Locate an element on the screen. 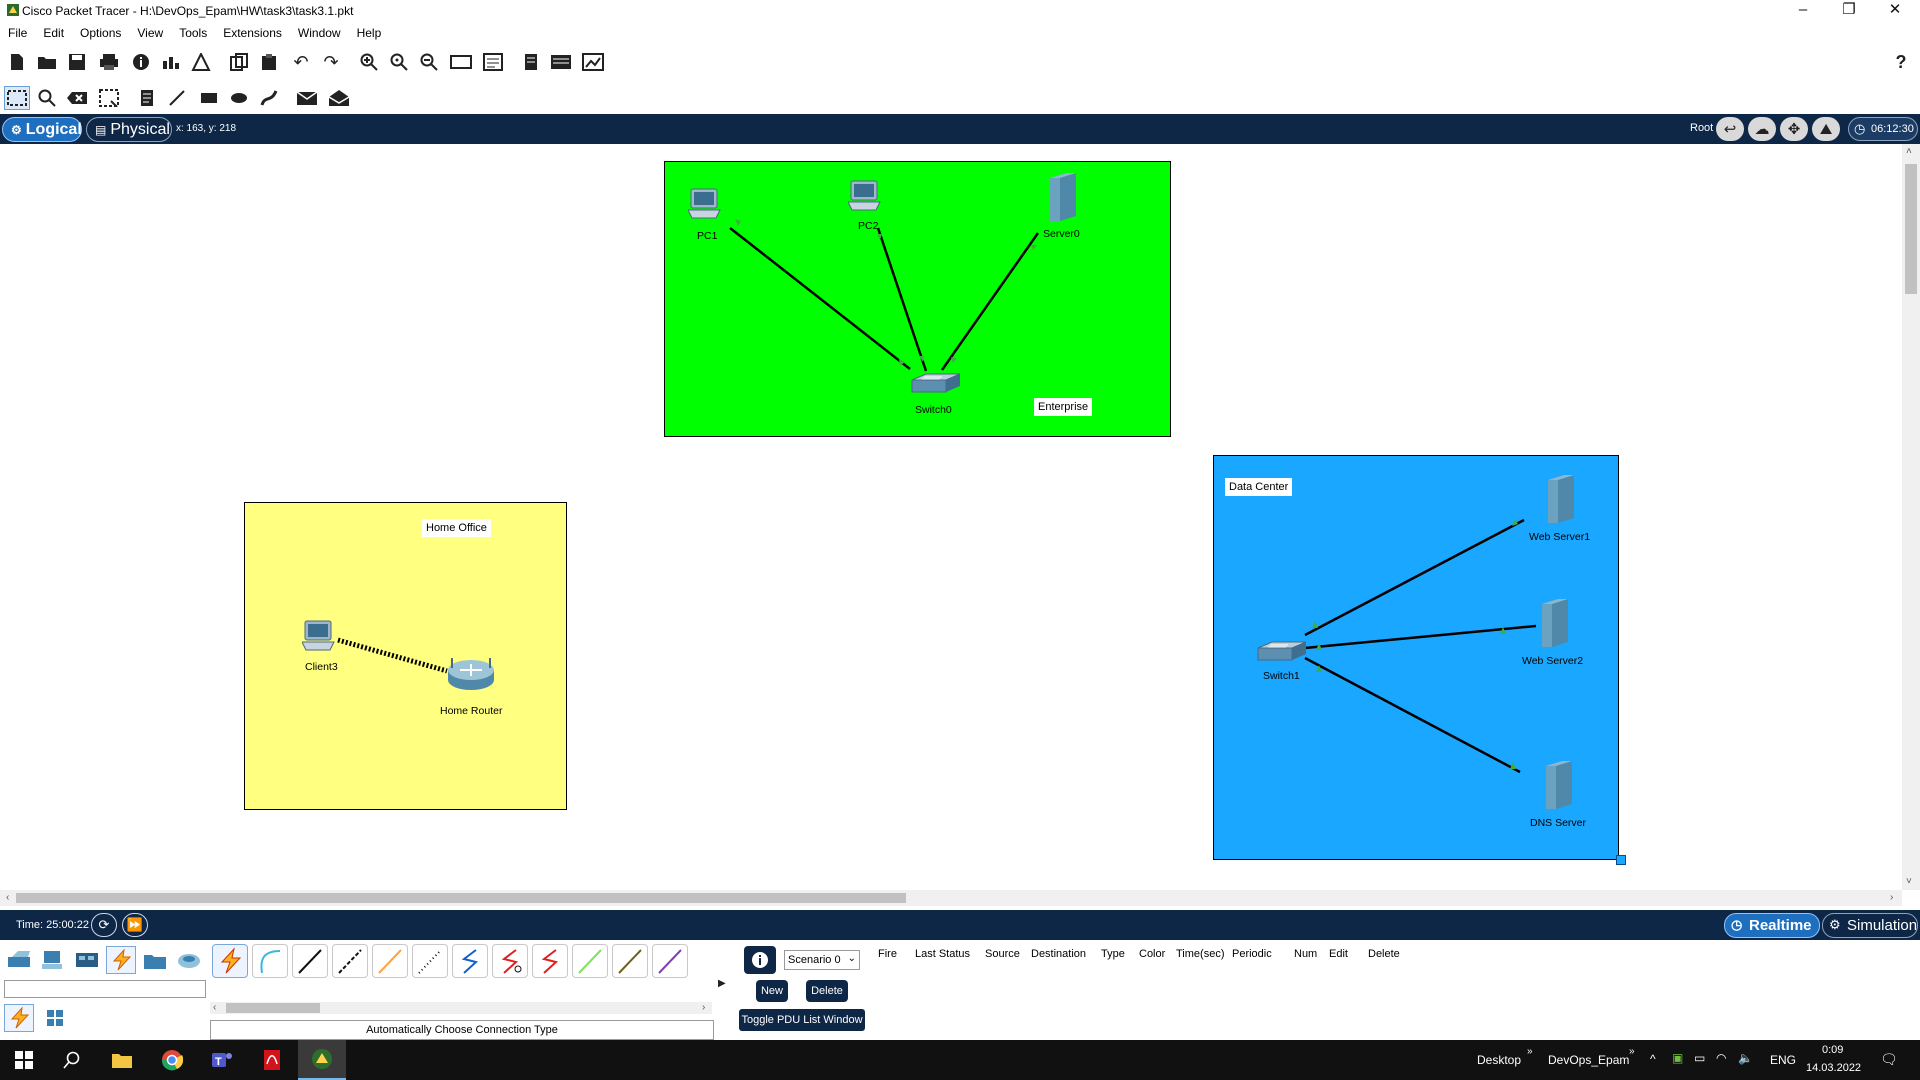 The width and height of the screenshot is (1920, 1080). scenario-select: Scenario 0 ⌄ is located at coordinates (822, 960).